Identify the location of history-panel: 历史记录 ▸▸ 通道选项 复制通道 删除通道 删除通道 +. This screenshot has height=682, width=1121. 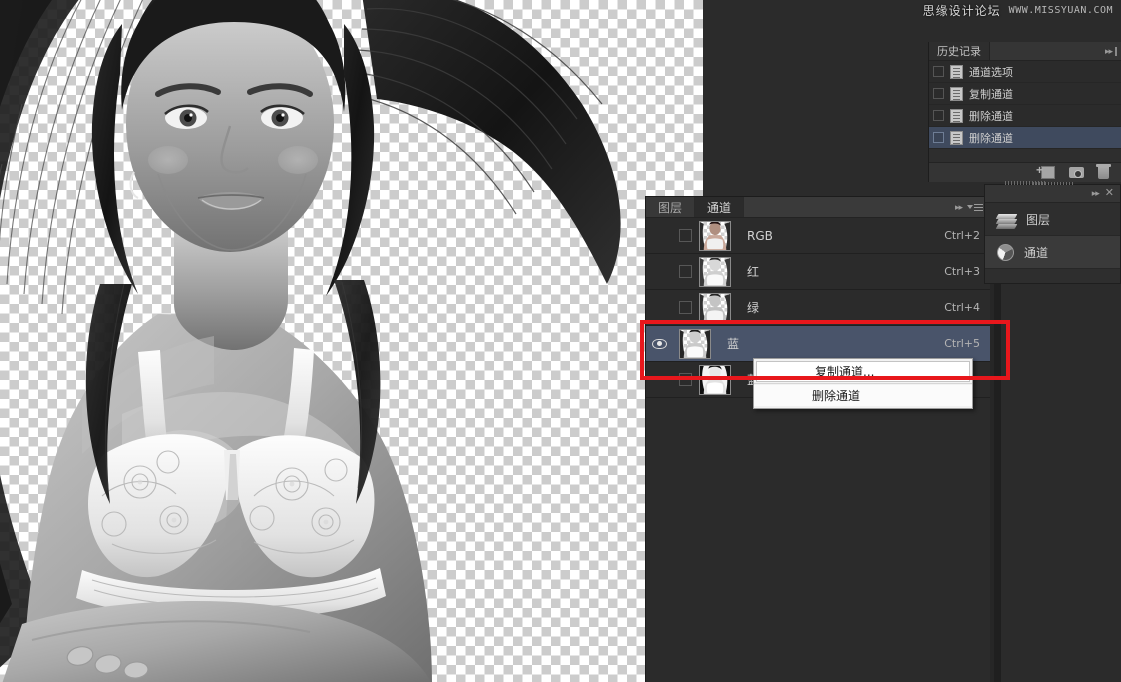
(1024, 113).